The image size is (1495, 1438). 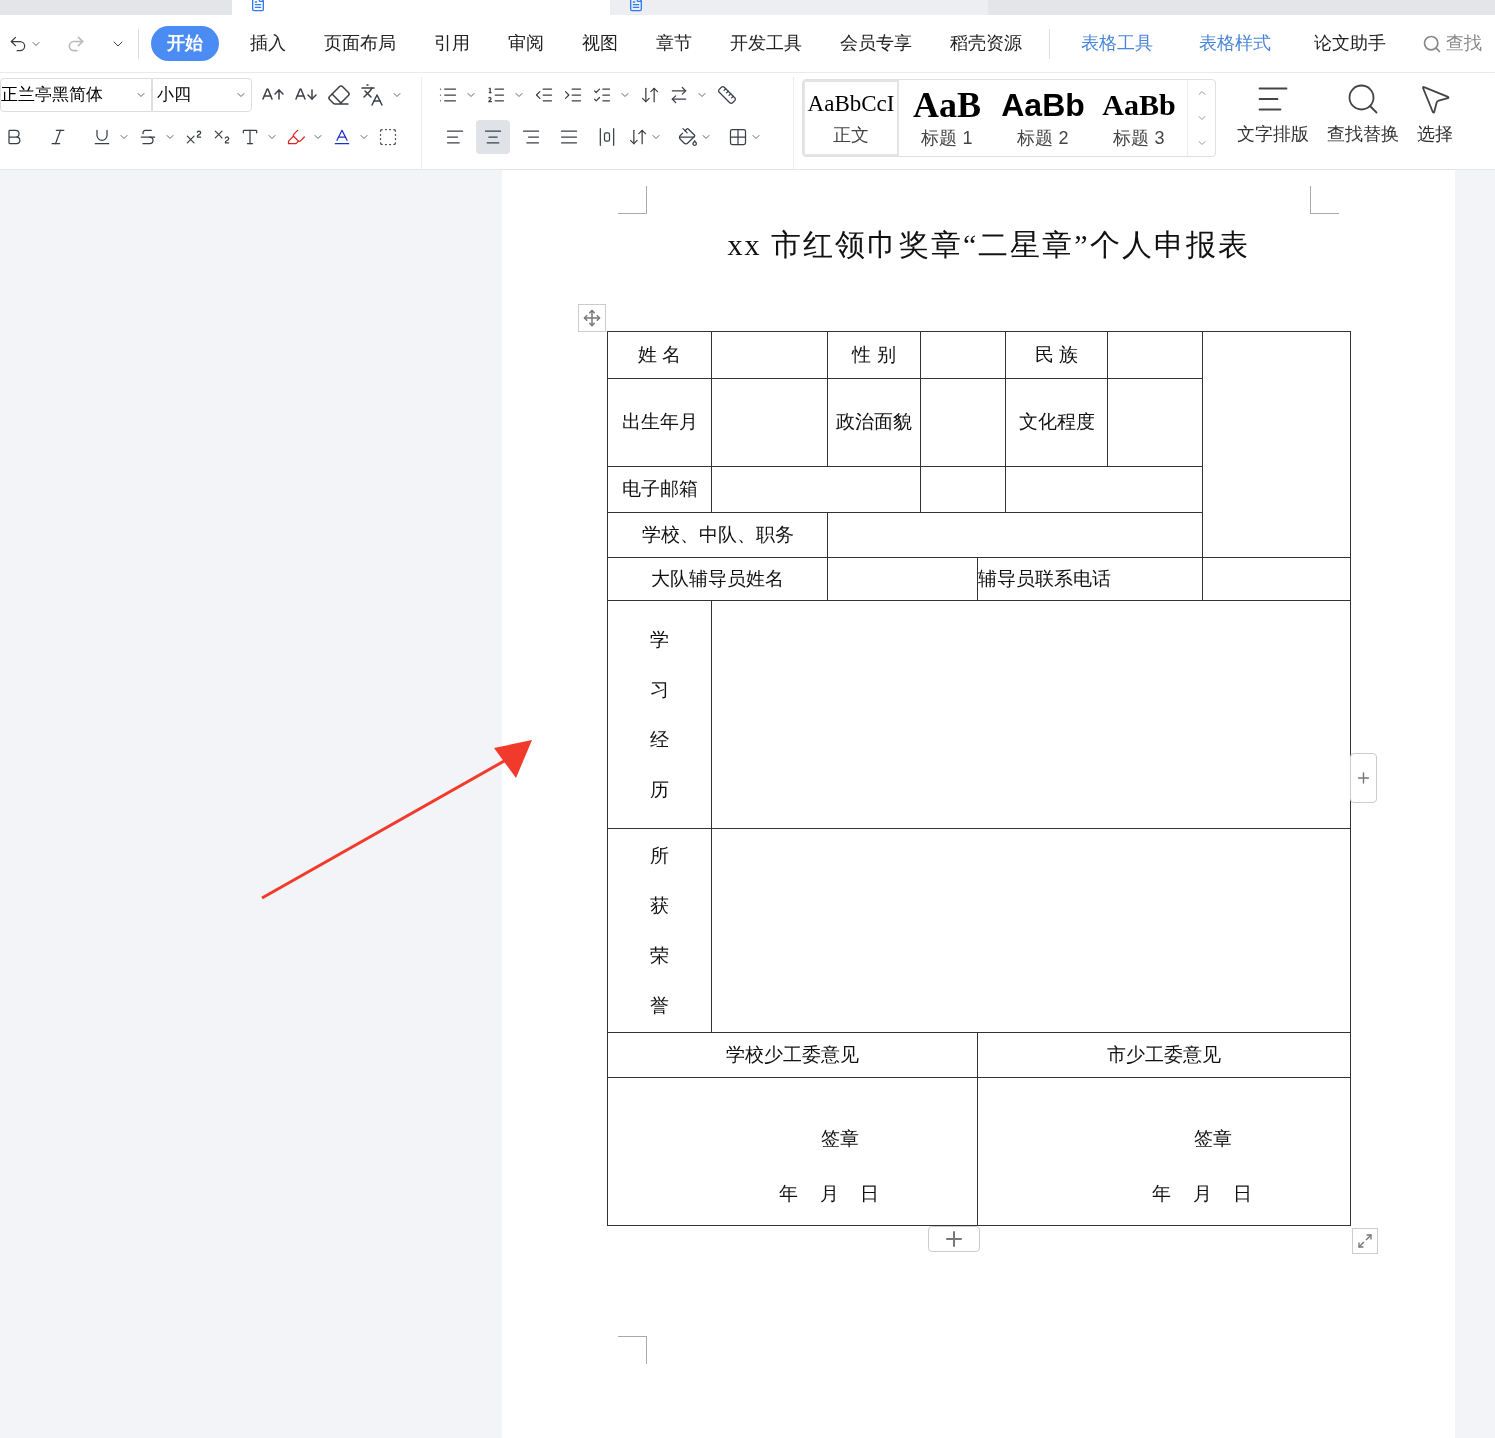 What do you see at coordinates (659, 714) in the screenshot?
I see `field-label: 学习经历` at bounding box center [659, 714].